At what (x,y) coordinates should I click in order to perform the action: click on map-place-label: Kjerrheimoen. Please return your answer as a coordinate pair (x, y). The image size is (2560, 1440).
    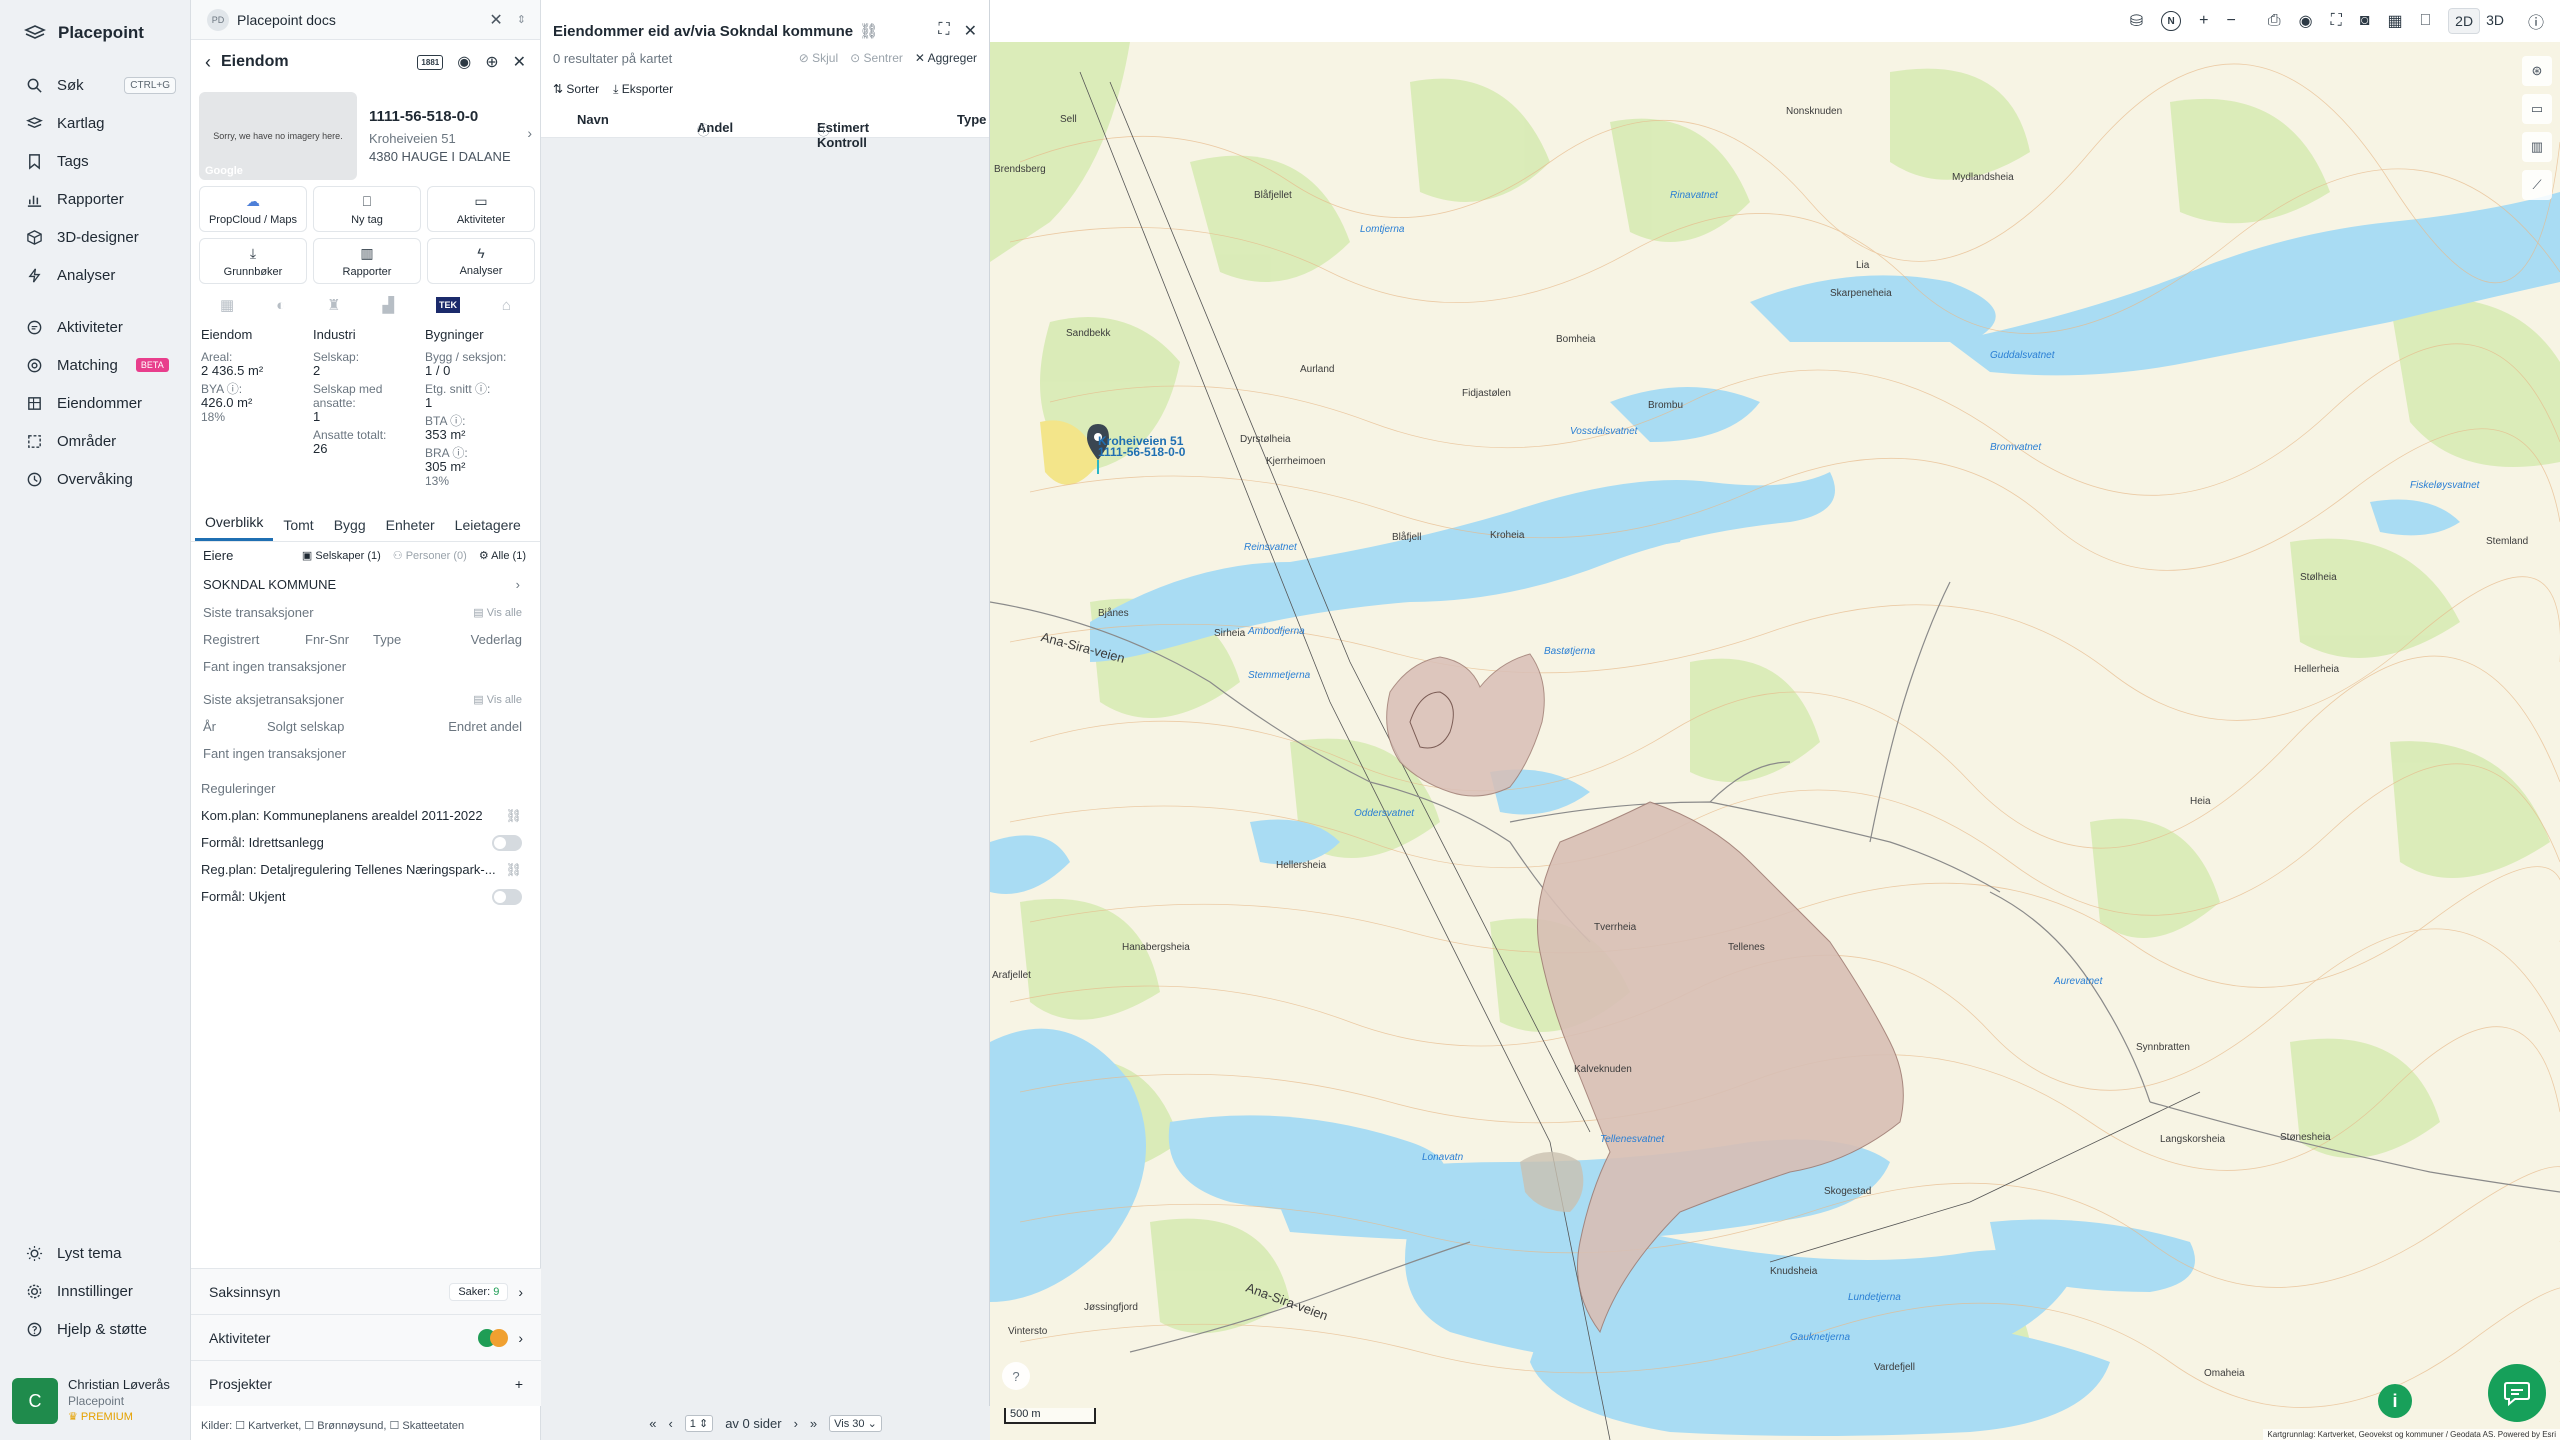
    Looking at the image, I should click on (1296, 461).